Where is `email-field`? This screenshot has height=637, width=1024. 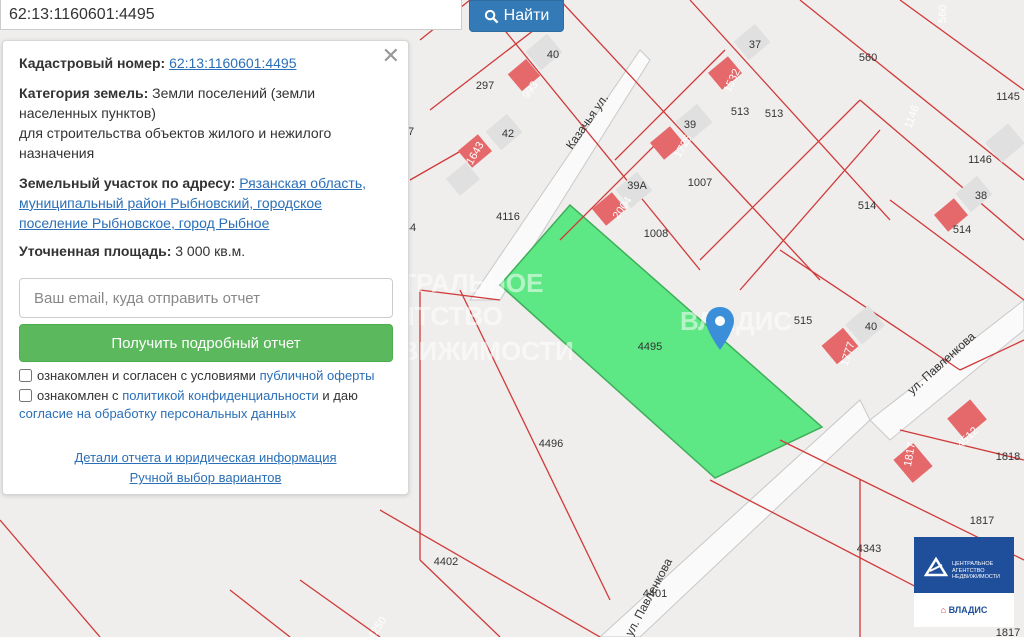 email-field is located at coordinates (206, 298).